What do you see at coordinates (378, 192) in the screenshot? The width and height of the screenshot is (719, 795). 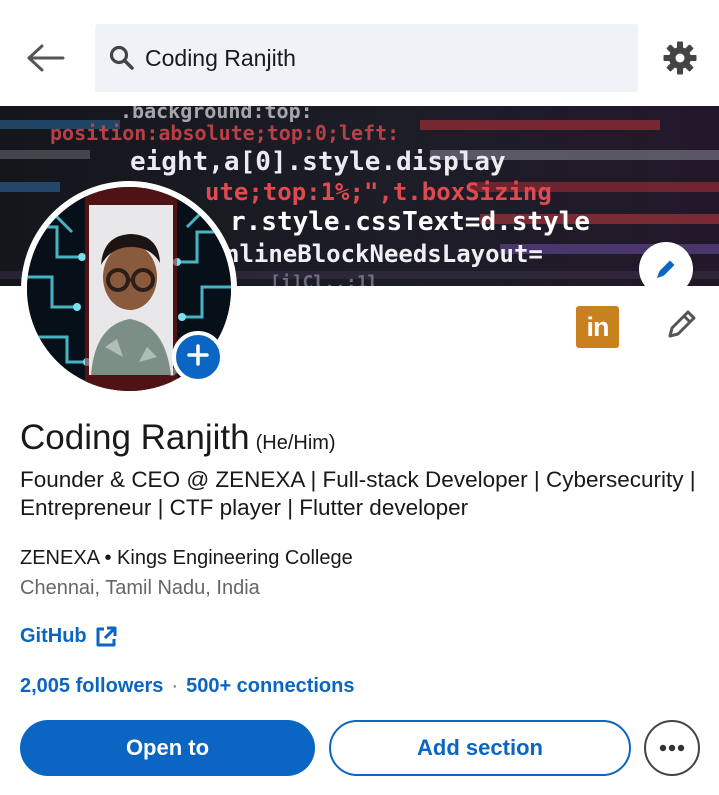 I see `banner-code-line-4: ute;top:1%;",t.boxSizing` at bounding box center [378, 192].